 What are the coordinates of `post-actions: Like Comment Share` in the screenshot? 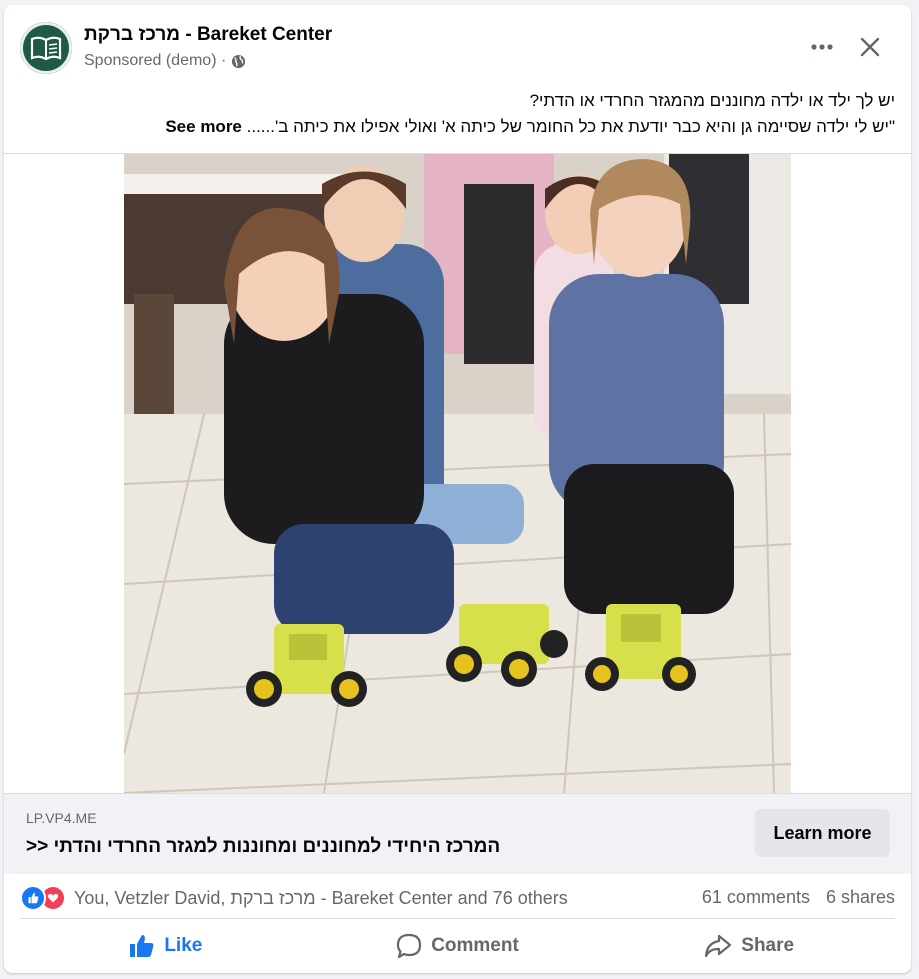 It's located at (457, 946).